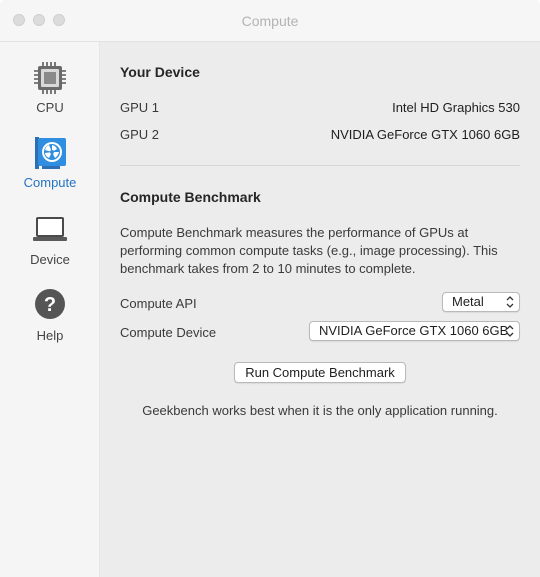 The width and height of the screenshot is (540, 577). I want to click on compute-api-label: Compute API, so click(158, 303).